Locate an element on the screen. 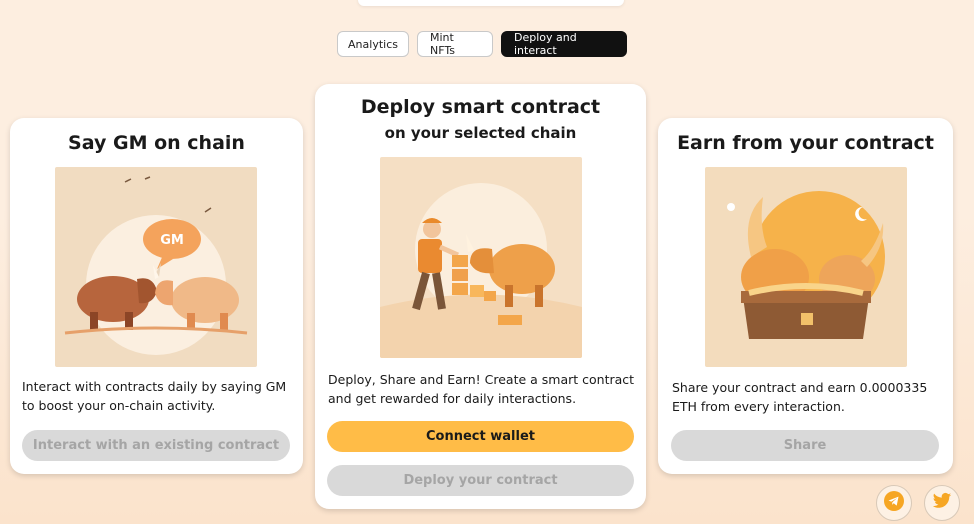  telegram-icon is located at coordinates (894, 503).